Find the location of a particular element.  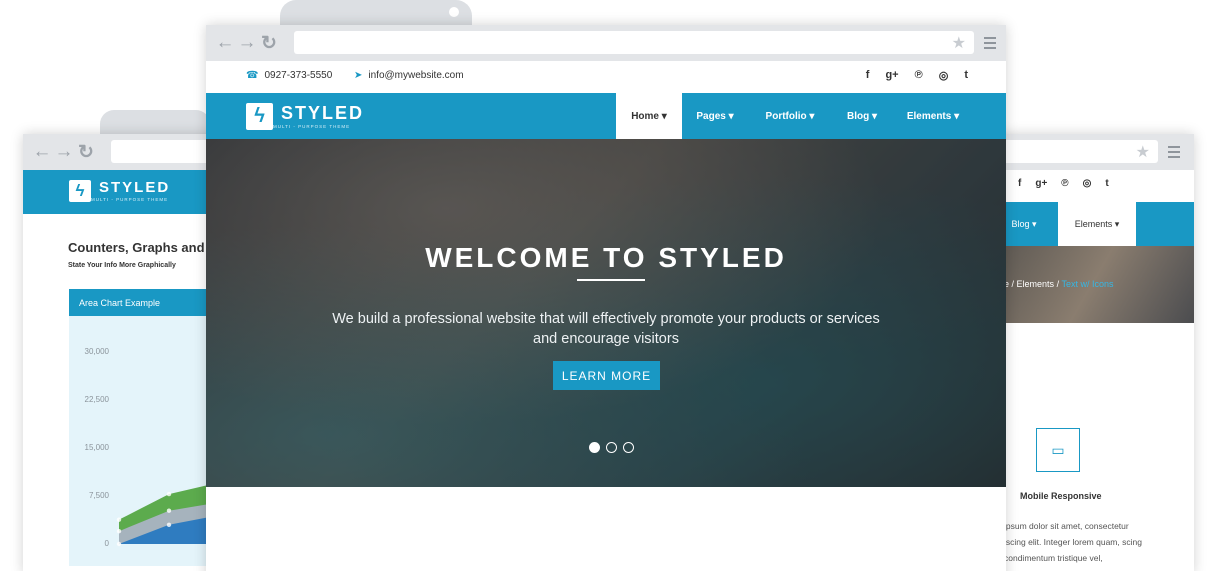

chart-title: Area Chart Example is located at coordinates (149, 302).